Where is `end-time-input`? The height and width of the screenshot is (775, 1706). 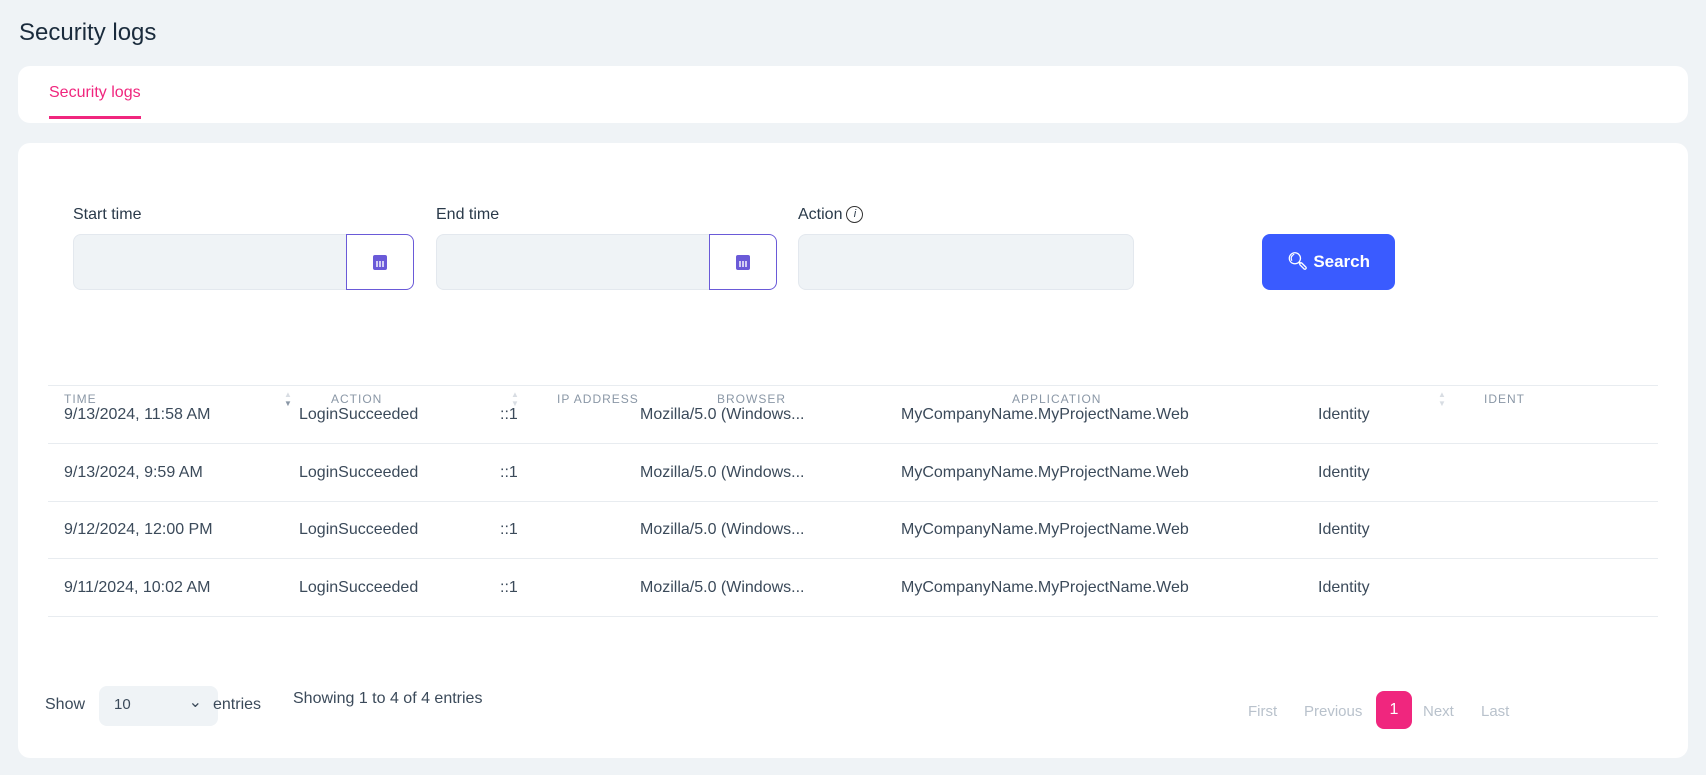
end-time-input is located at coordinates (581, 262).